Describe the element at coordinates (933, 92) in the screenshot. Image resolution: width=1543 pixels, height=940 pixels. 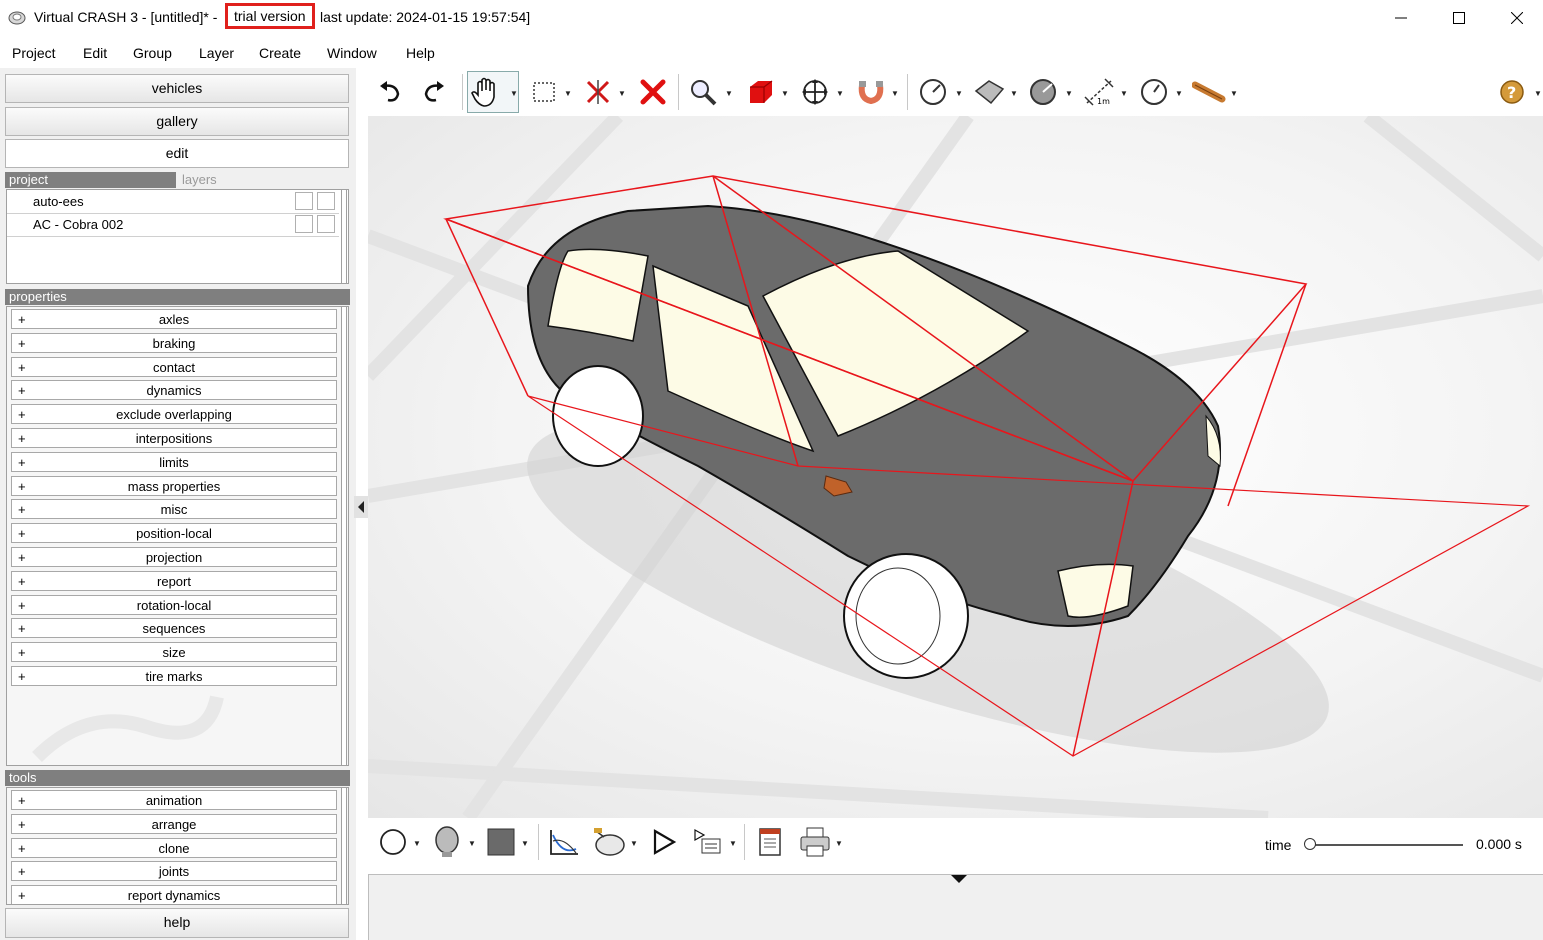
I see `speed-gauge-button` at that location.